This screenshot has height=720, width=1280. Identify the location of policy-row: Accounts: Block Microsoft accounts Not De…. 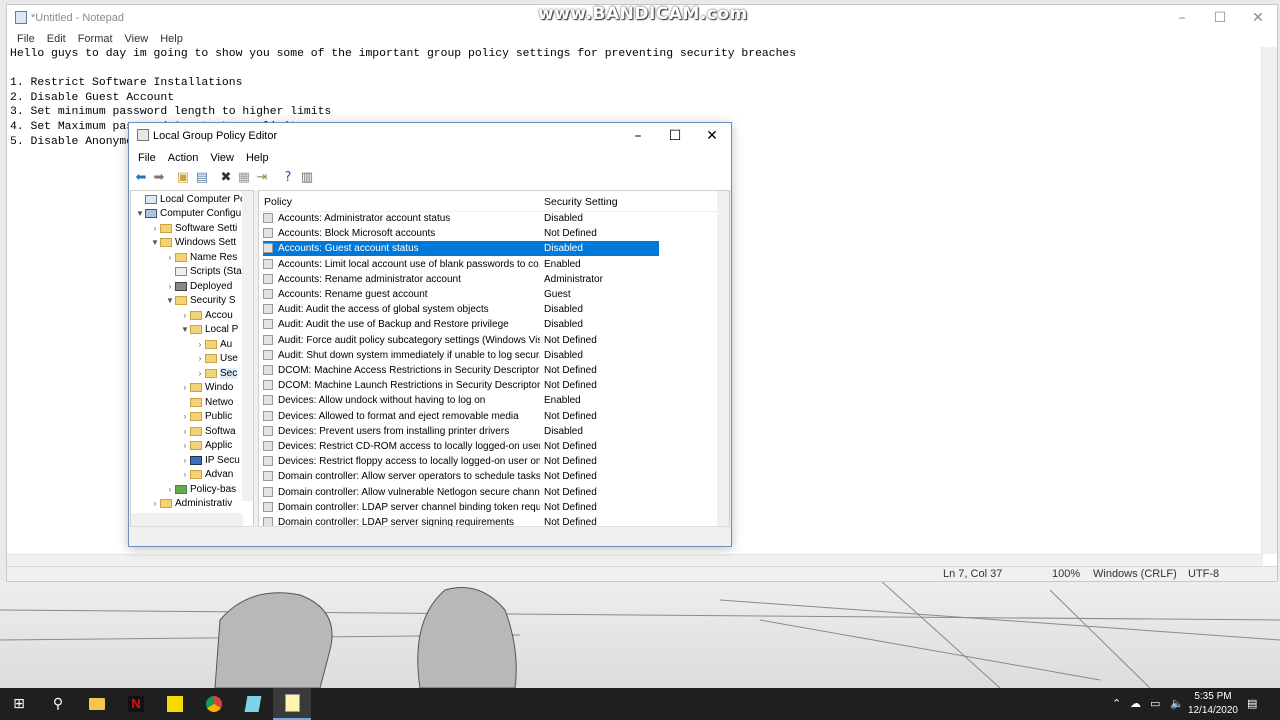
(461, 233).